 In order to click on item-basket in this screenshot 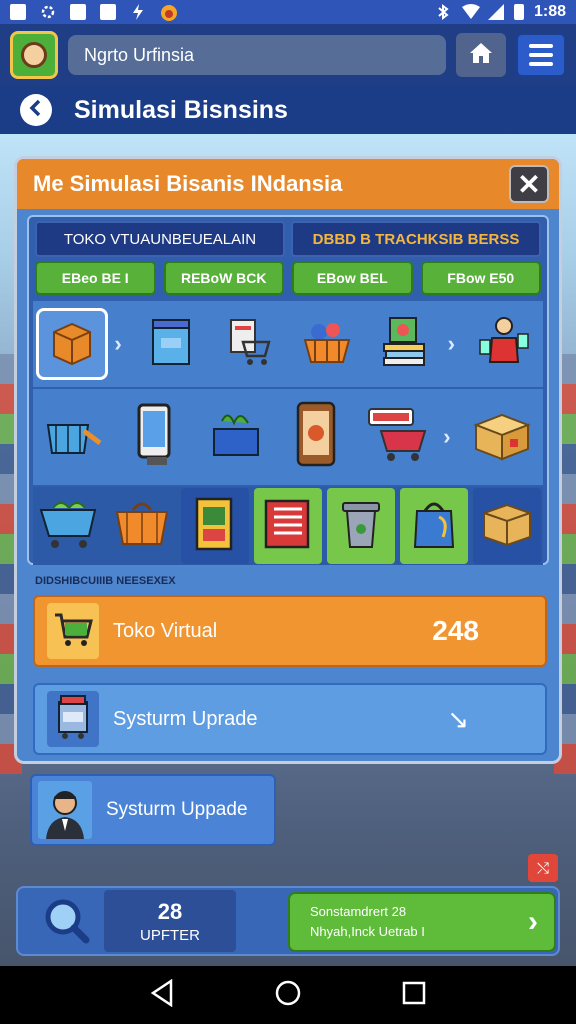, I will do `click(327, 344)`.